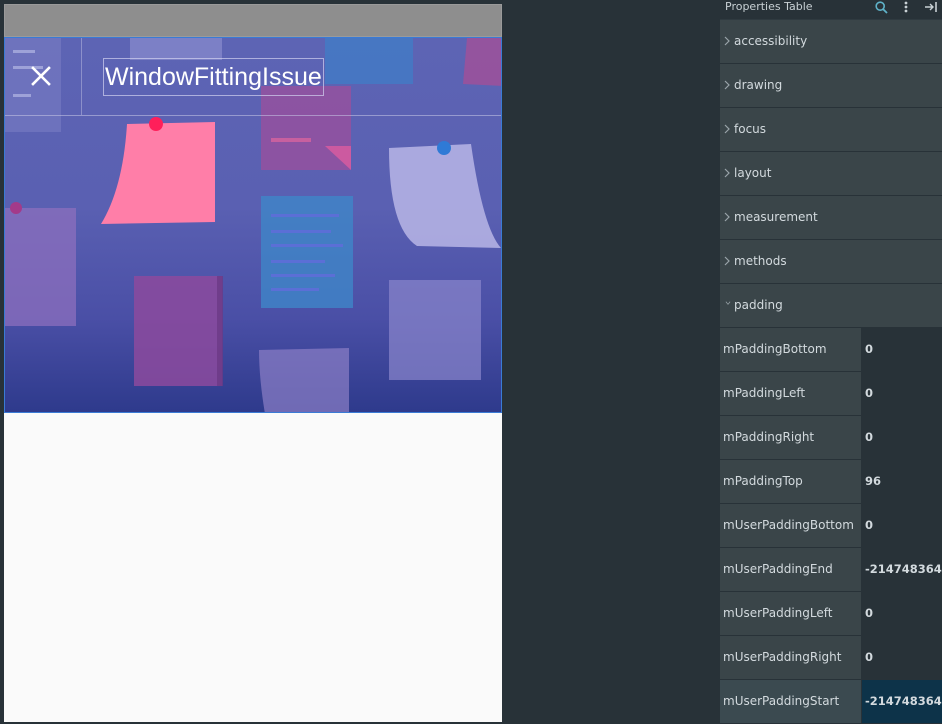 This screenshot has width=942, height=724. I want to click on property-row: mPaddingTop 96, so click(831, 482).